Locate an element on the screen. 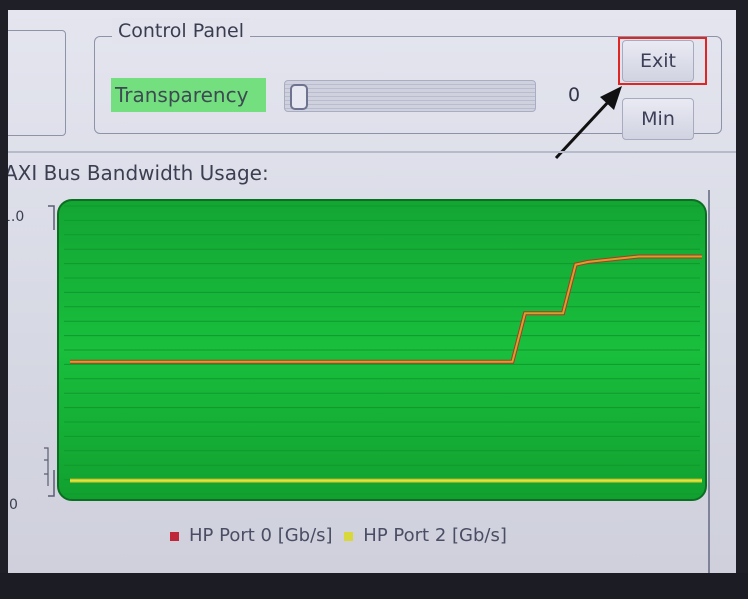 This screenshot has height=599, width=748. transparency-slider is located at coordinates (410, 96).